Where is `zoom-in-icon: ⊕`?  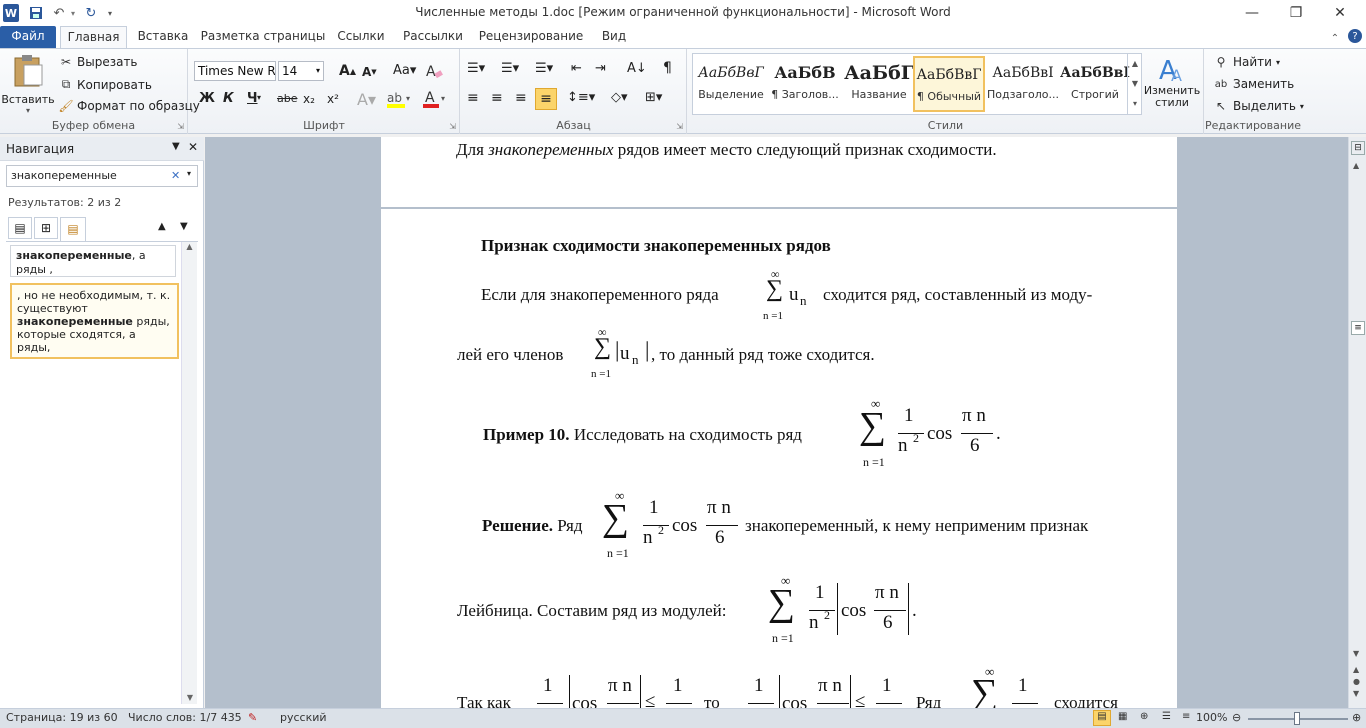 zoom-in-icon: ⊕ is located at coordinates (1356, 717).